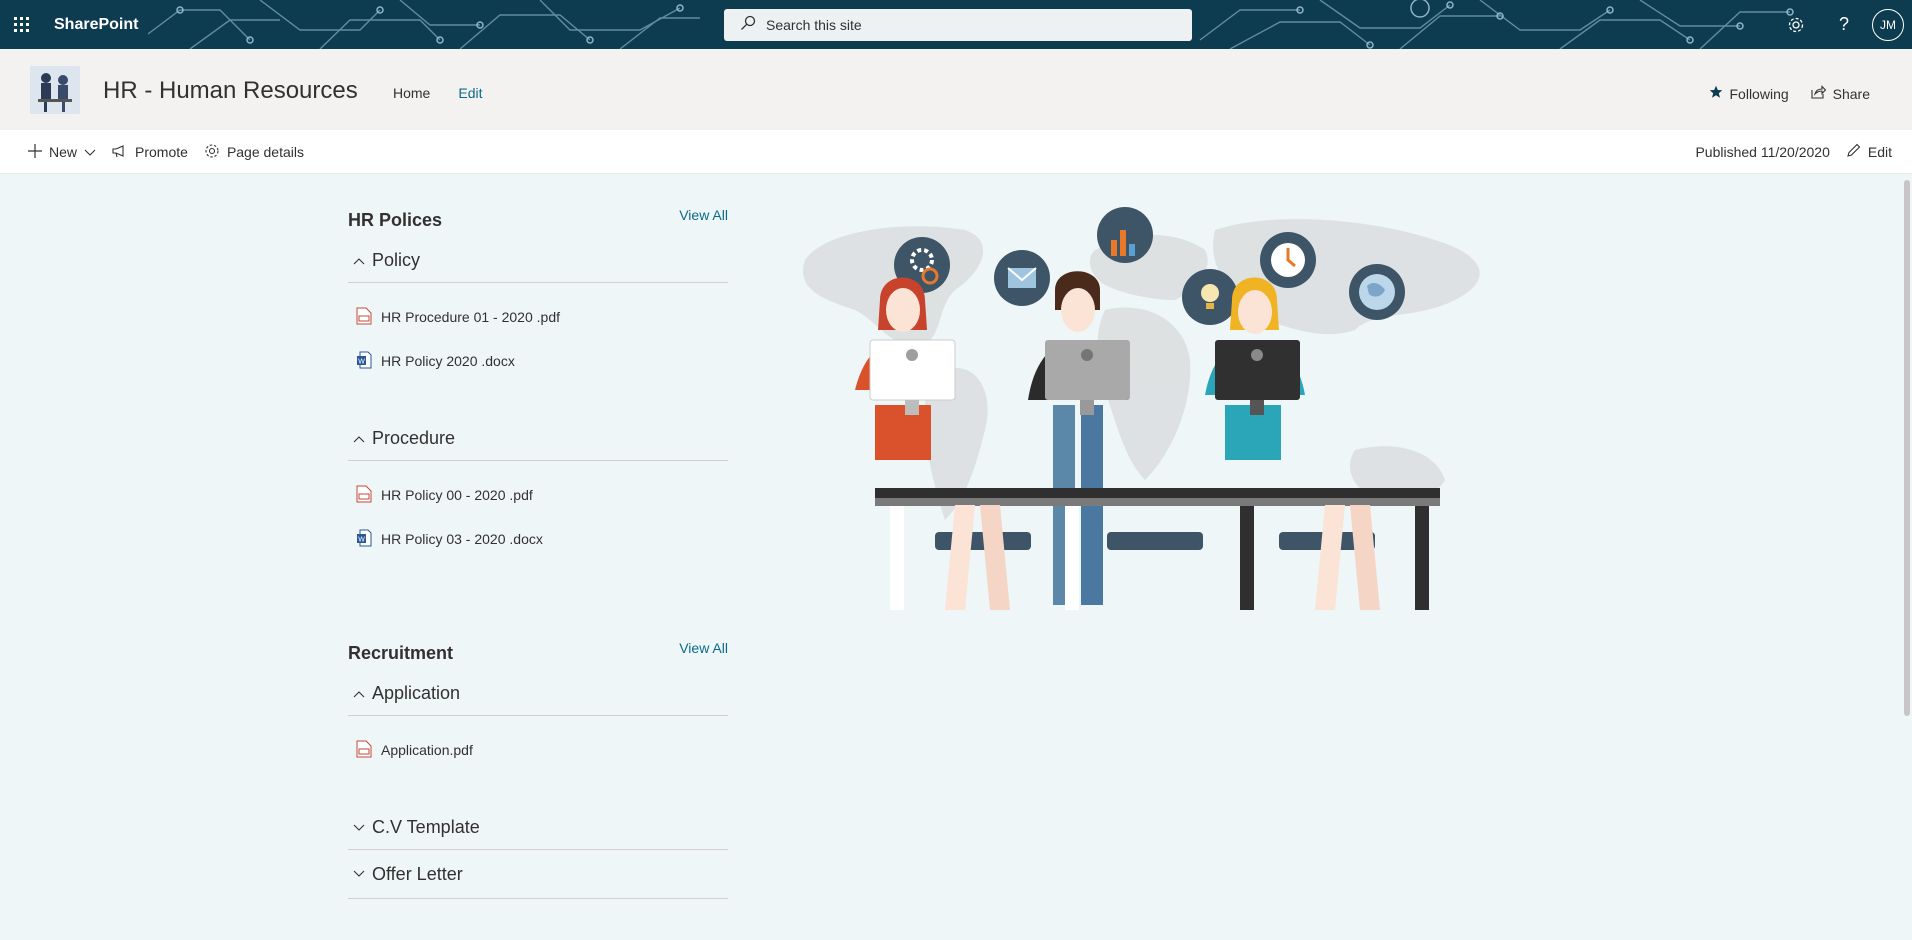 This screenshot has width=1912, height=940. I want to click on group-header-offer-letter: Offer Letter, so click(538, 874).